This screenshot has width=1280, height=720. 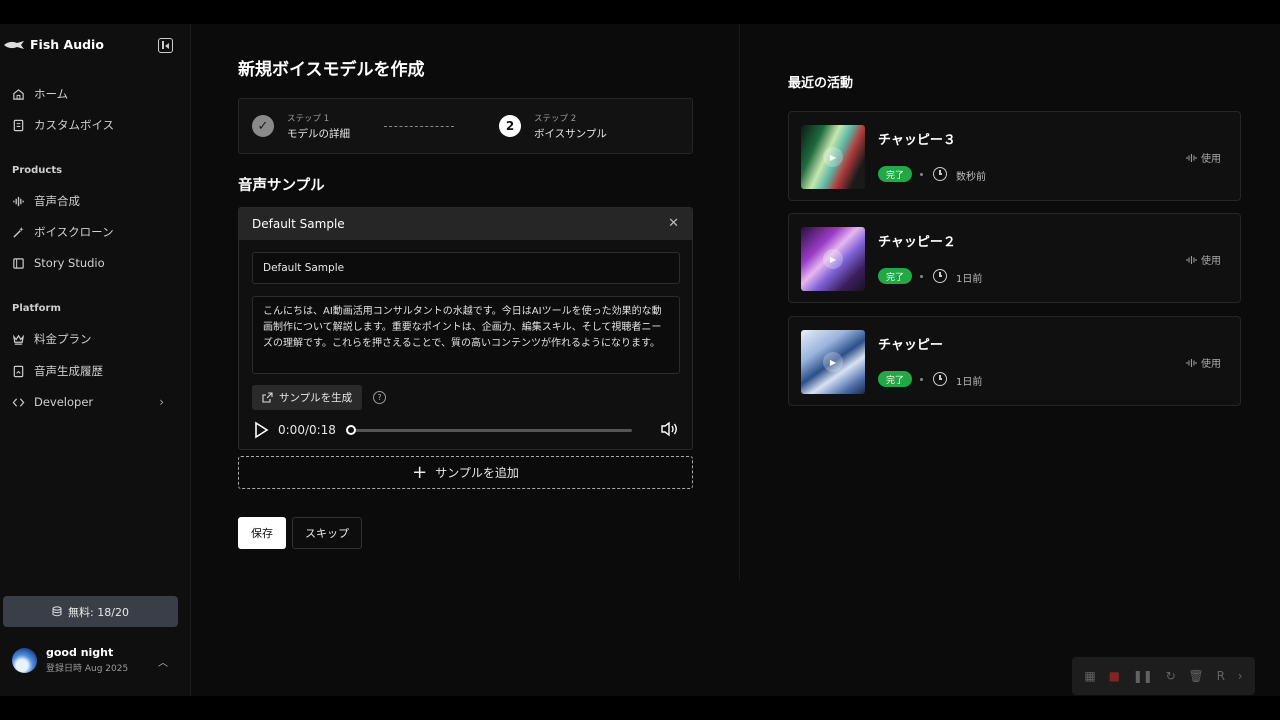 I want to click on fish-logo-icon, so click(x=14, y=44).